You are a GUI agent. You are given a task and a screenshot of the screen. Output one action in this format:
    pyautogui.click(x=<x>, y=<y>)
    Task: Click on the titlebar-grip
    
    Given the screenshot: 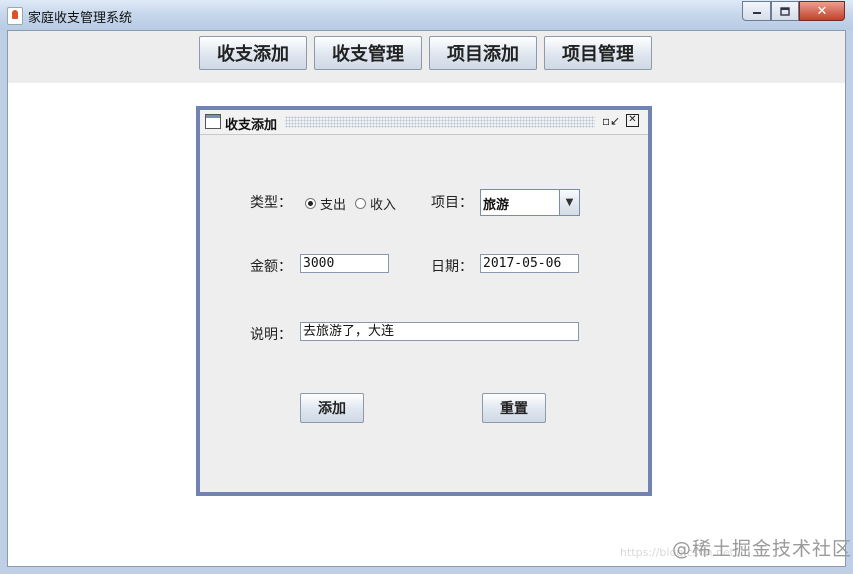 What is the action you would take?
    pyautogui.click(x=440, y=122)
    